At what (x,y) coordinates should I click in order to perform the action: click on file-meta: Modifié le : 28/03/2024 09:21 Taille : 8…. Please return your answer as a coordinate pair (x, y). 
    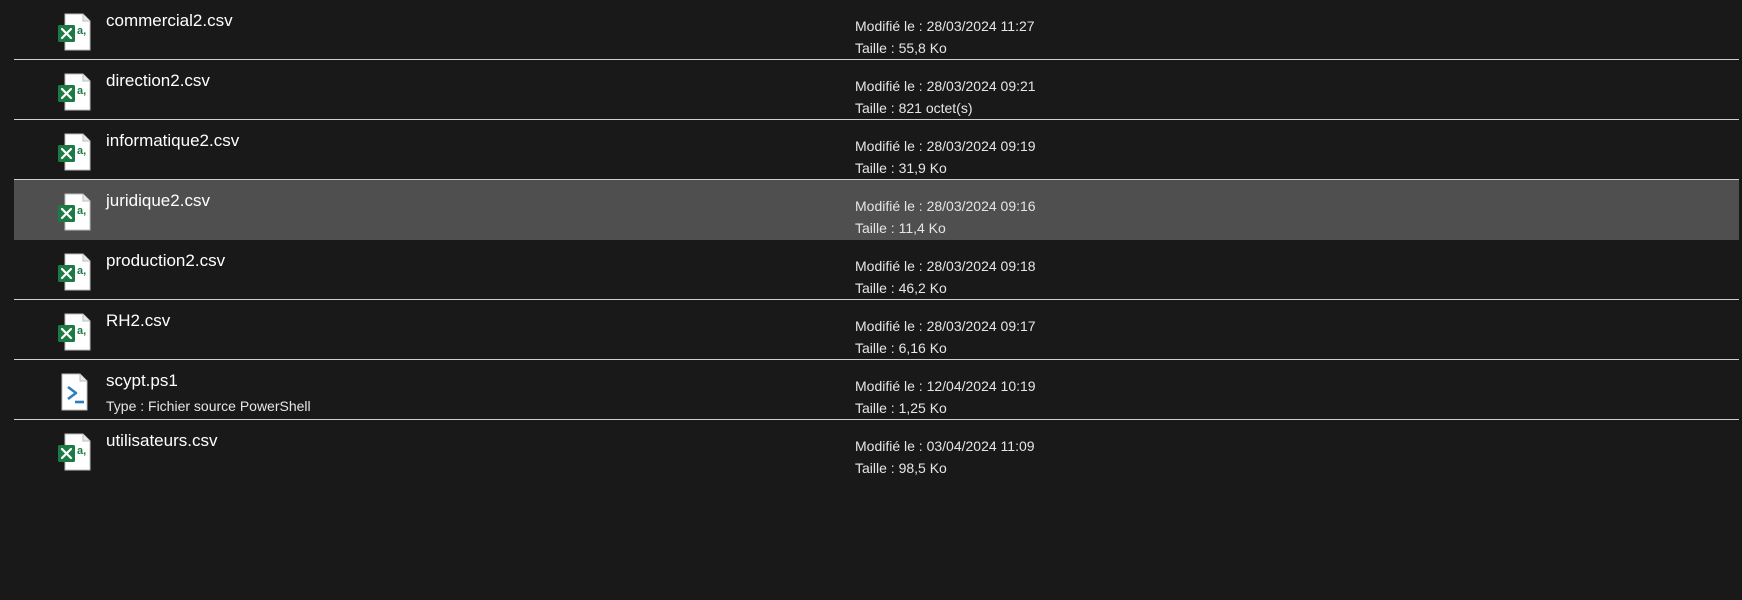
    Looking at the image, I should click on (945, 97).